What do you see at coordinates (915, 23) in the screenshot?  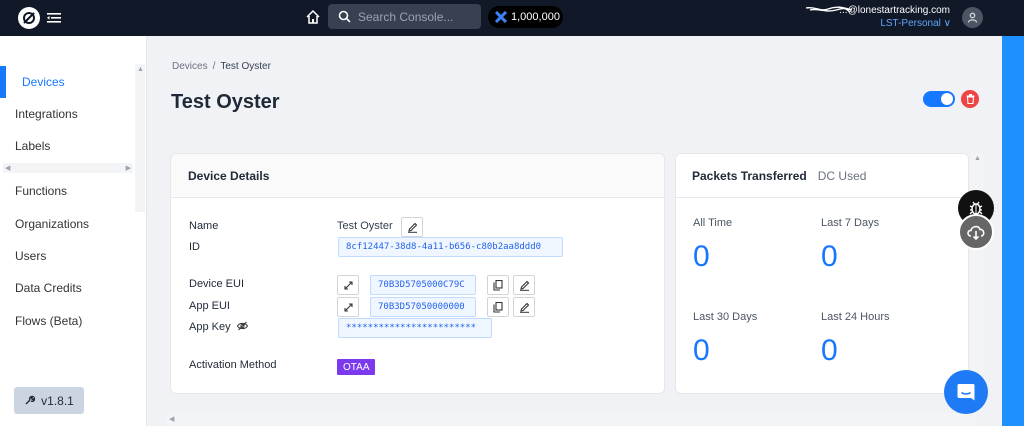 I see `org-switcher: LST-Personal ∨` at bounding box center [915, 23].